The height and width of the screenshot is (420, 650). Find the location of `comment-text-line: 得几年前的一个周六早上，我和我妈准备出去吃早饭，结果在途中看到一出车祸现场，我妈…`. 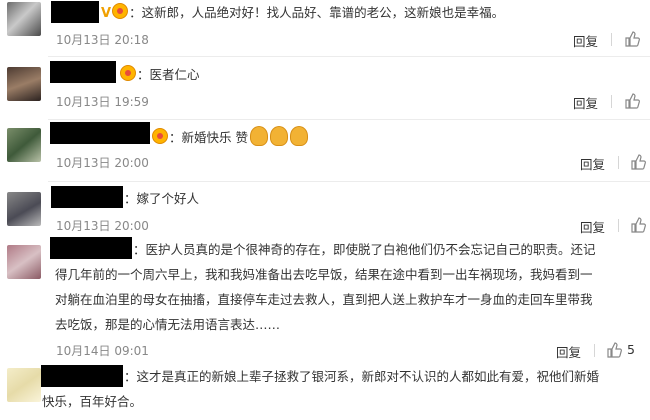

comment-text-line: 得几年前的一个周六早上，我和我妈准备出去吃早饭，结果在途中看到一出车祸现场，我妈… is located at coordinates (324, 274).